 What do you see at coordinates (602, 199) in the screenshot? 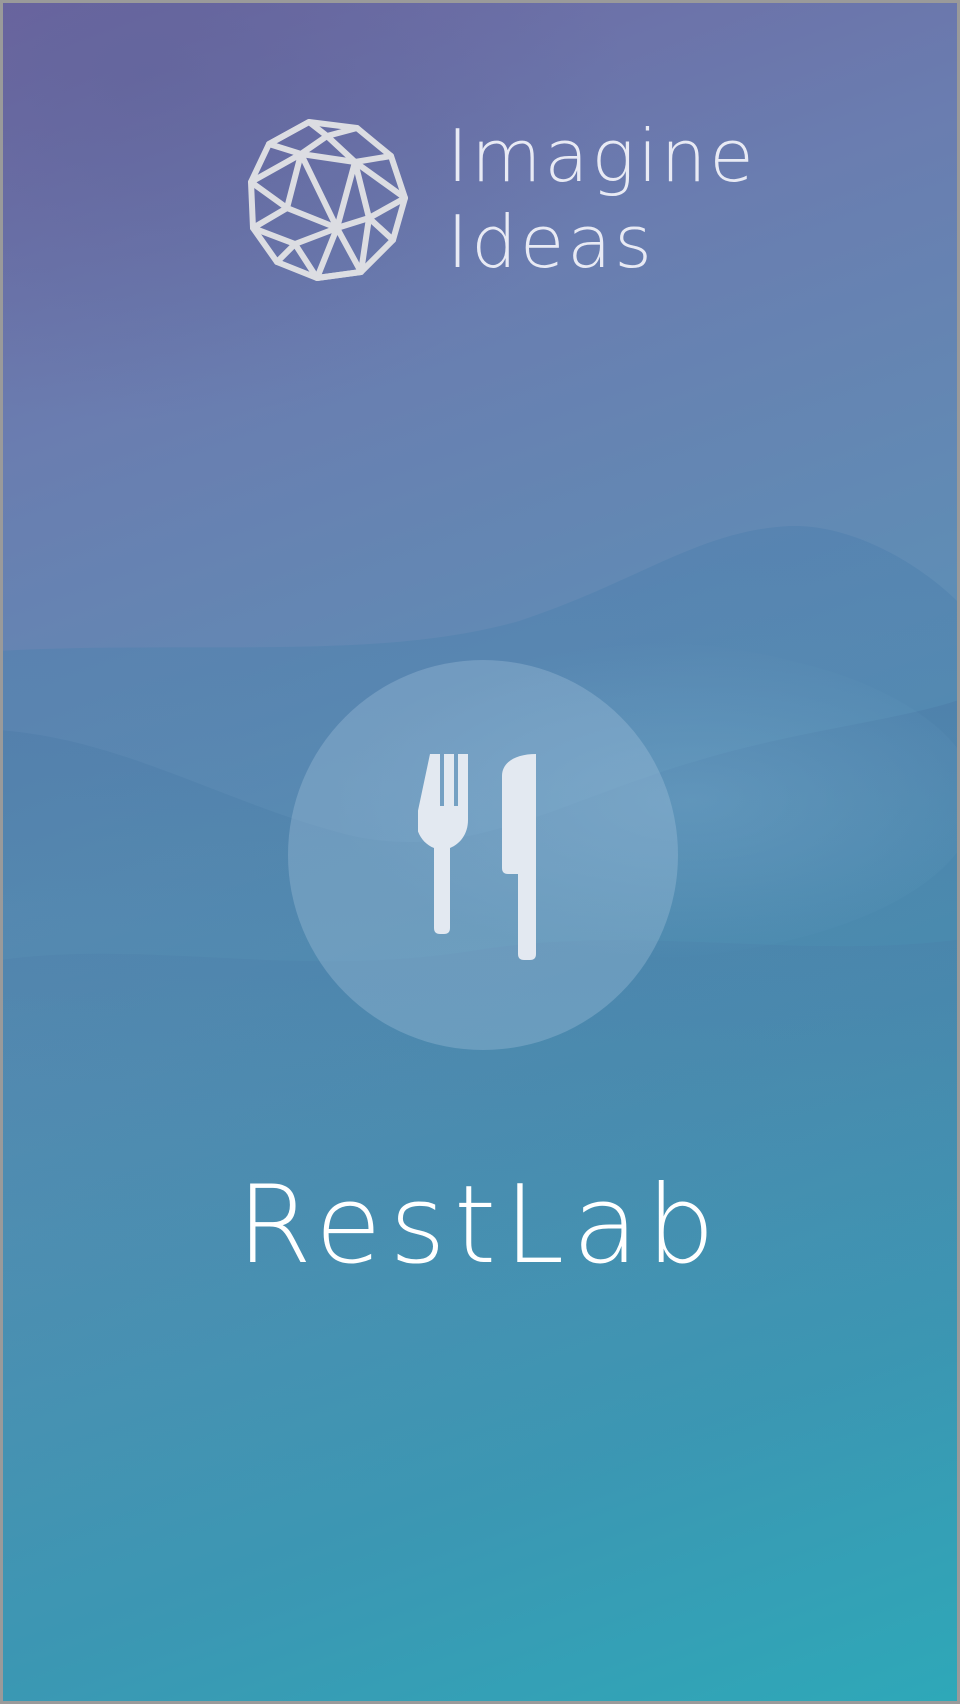
I see `brand-name: Imagine Ideas` at bounding box center [602, 199].